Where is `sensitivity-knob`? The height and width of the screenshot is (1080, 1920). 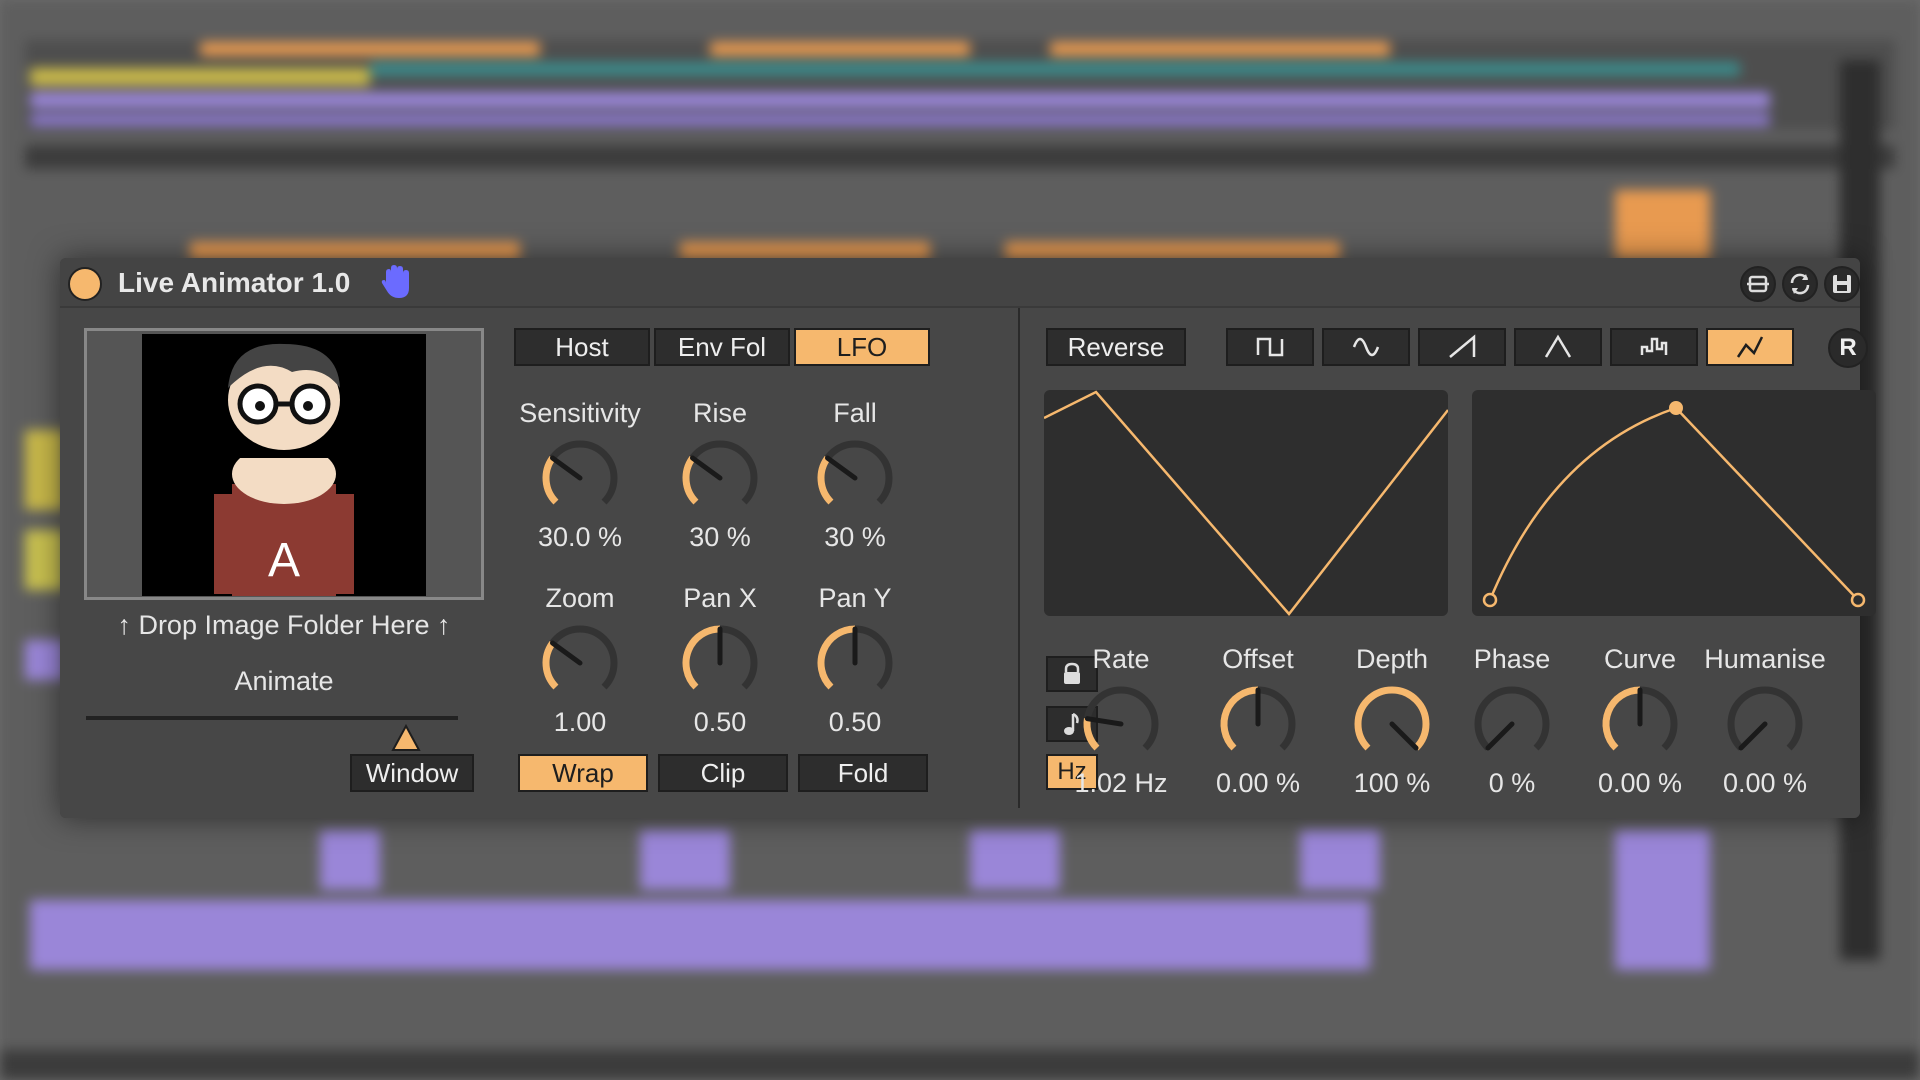 sensitivity-knob is located at coordinates (580, 478).